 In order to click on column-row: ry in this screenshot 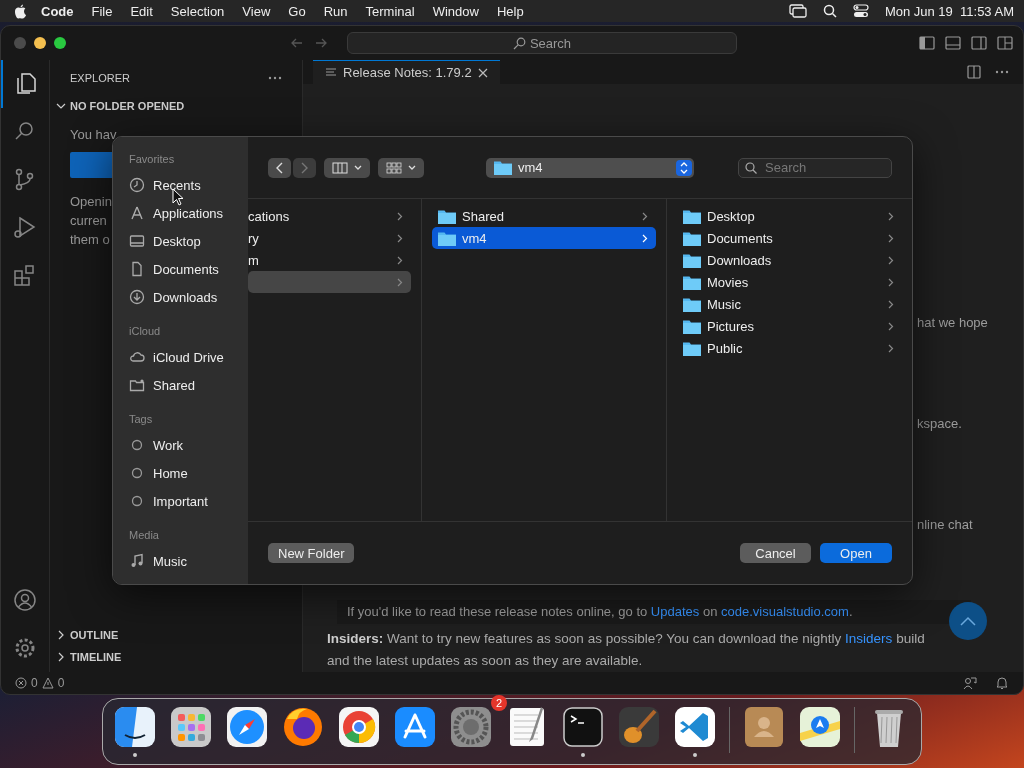, I will do `click(329, 238)`.